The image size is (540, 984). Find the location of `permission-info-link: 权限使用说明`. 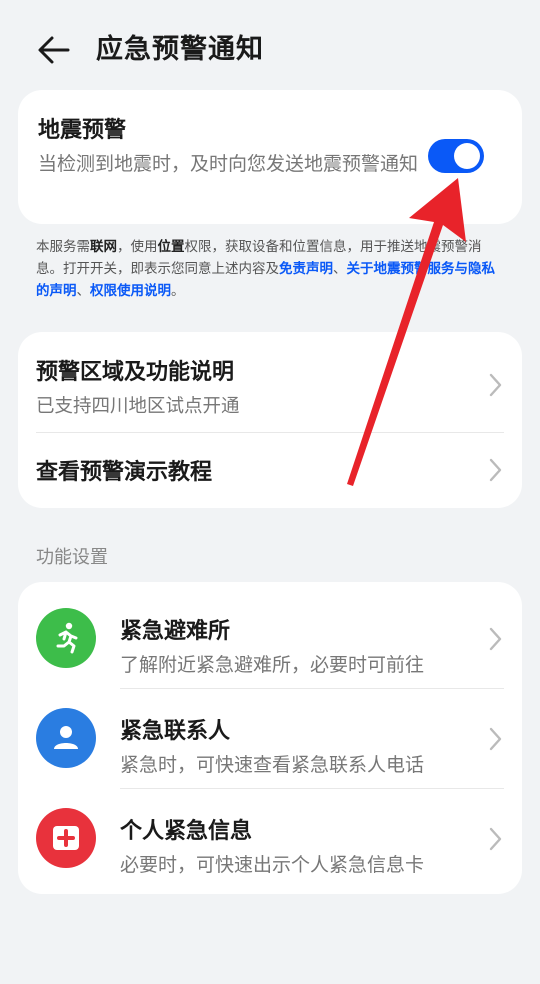

permission-info-link: 权限使用说明 is located at coordinates (130, 291).